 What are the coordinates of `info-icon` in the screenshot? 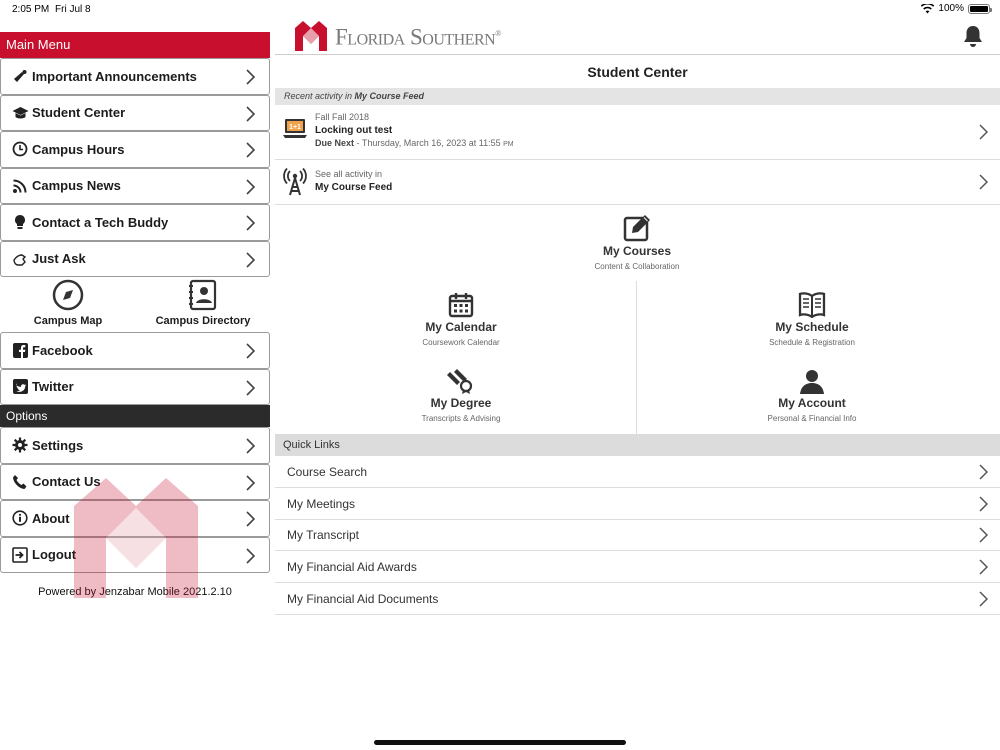 It's located at (20, 518).